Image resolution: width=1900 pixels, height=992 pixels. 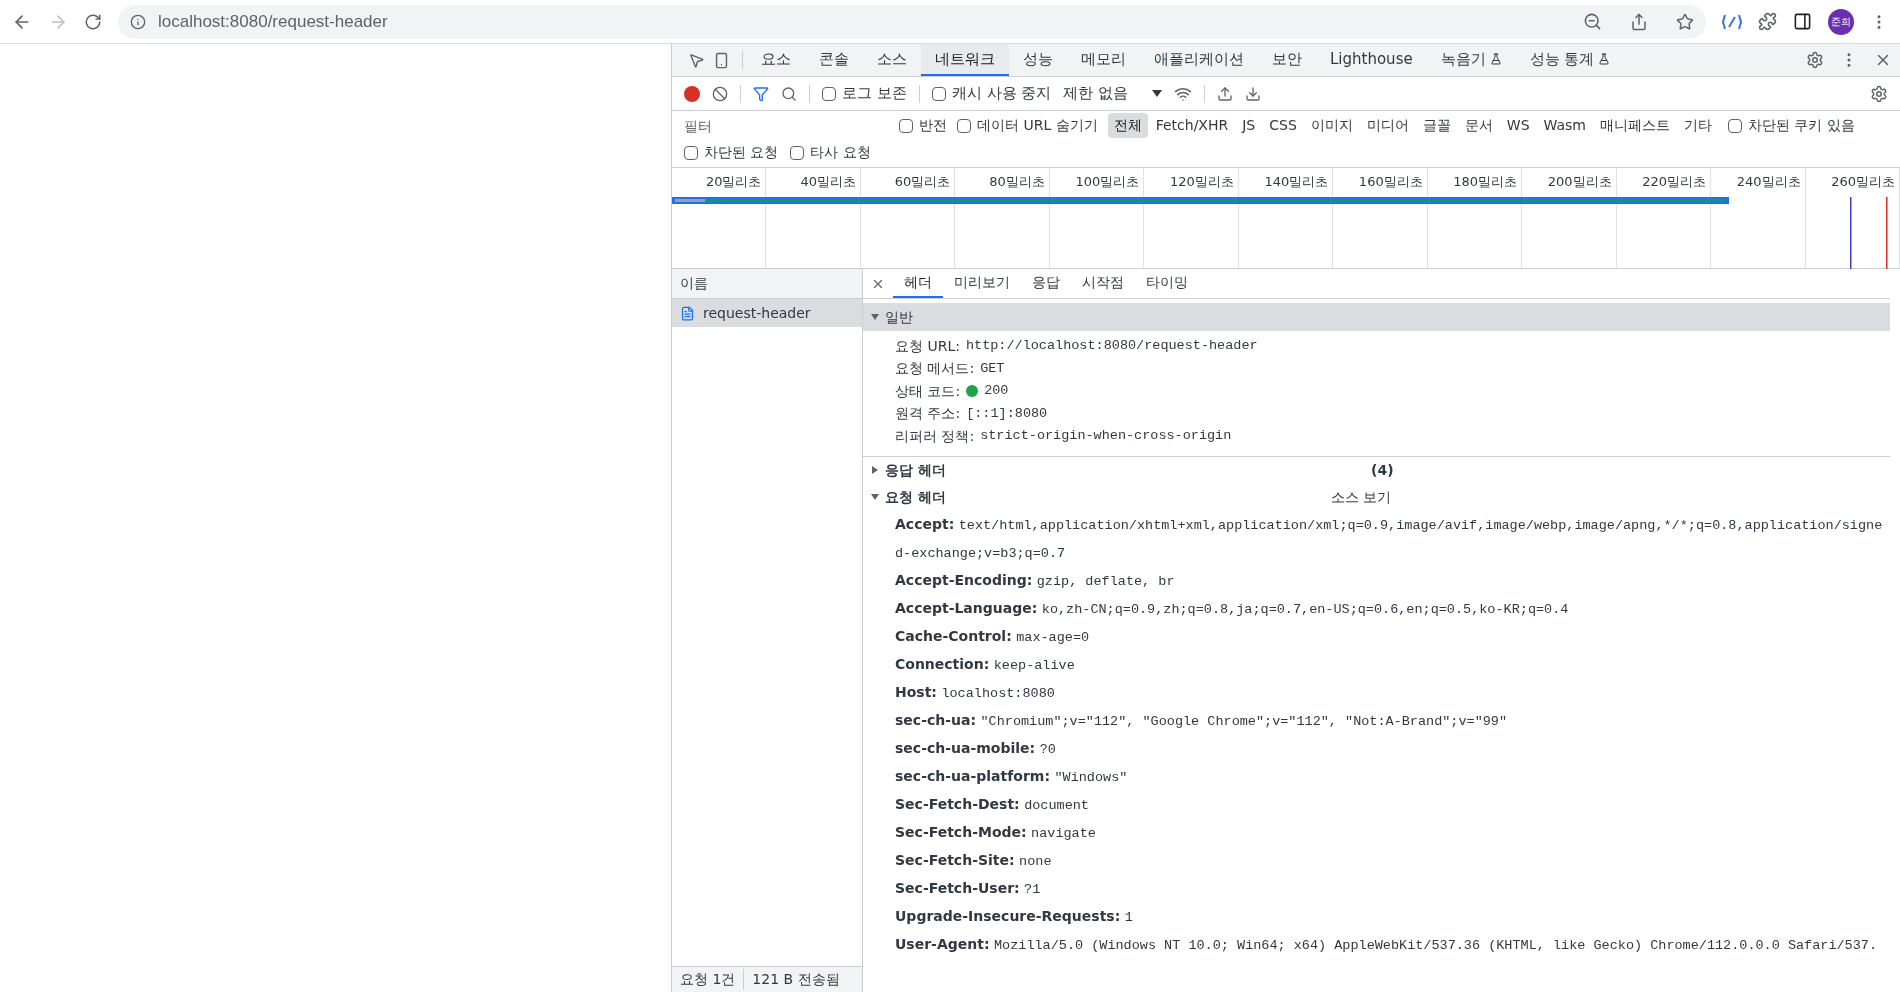 What do you see at coordinates (922, 182) in the screenshot?
I see `timeline-tick-label: 60밀리초` at bounding box center [922, 182].